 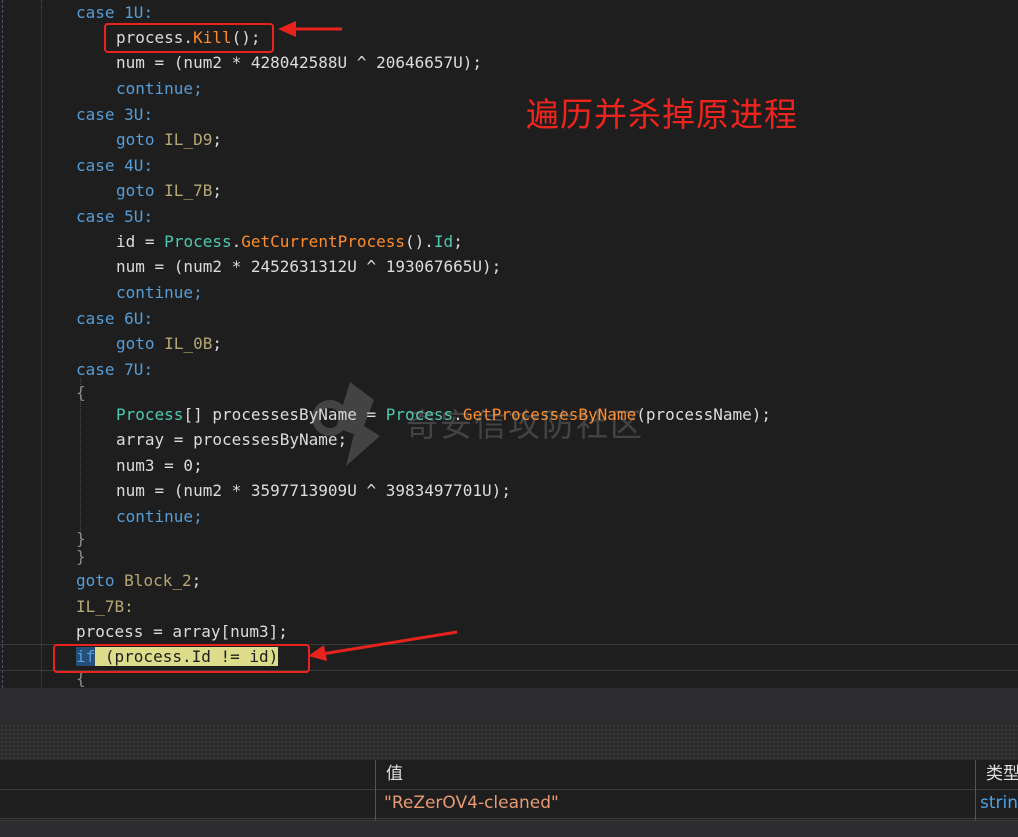 I want to click on watermark-logo-icon, so click(x=346, y=424).